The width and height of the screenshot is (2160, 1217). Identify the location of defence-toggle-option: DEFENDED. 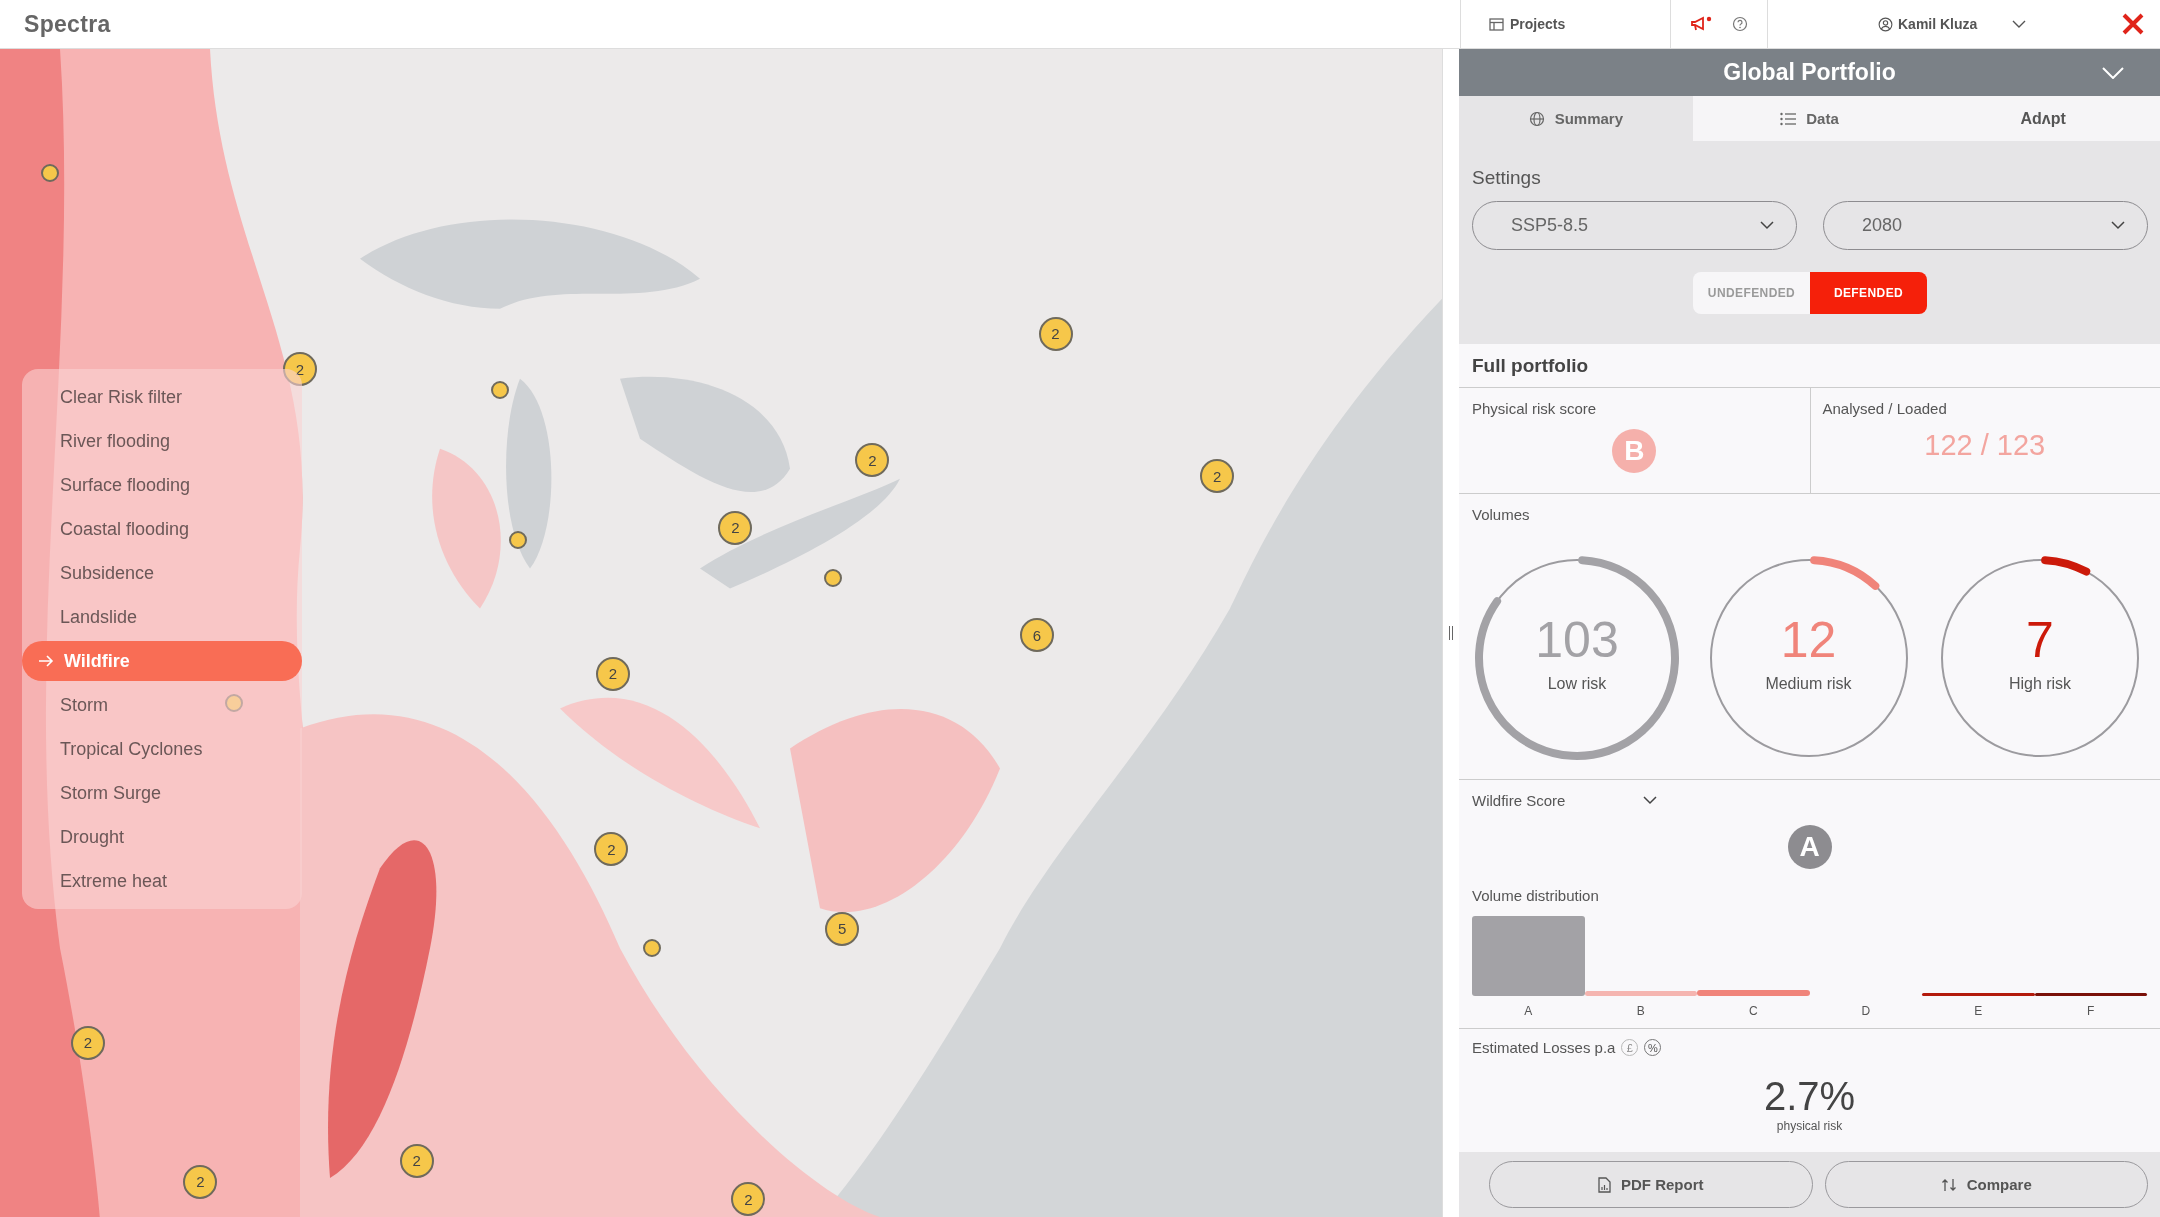
(1868, 293).